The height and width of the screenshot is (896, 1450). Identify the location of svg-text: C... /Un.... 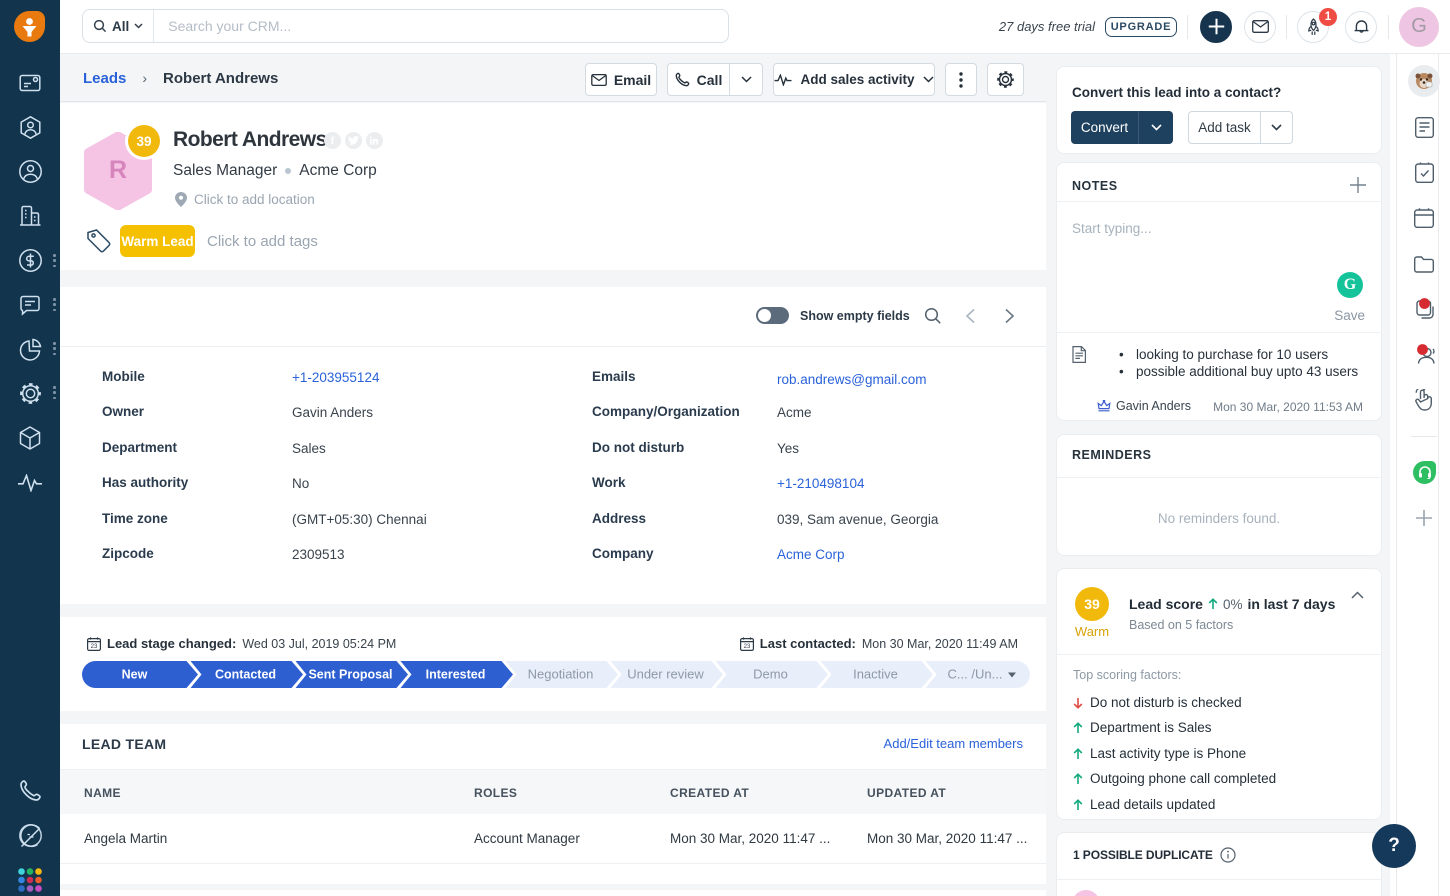
(975, 674).